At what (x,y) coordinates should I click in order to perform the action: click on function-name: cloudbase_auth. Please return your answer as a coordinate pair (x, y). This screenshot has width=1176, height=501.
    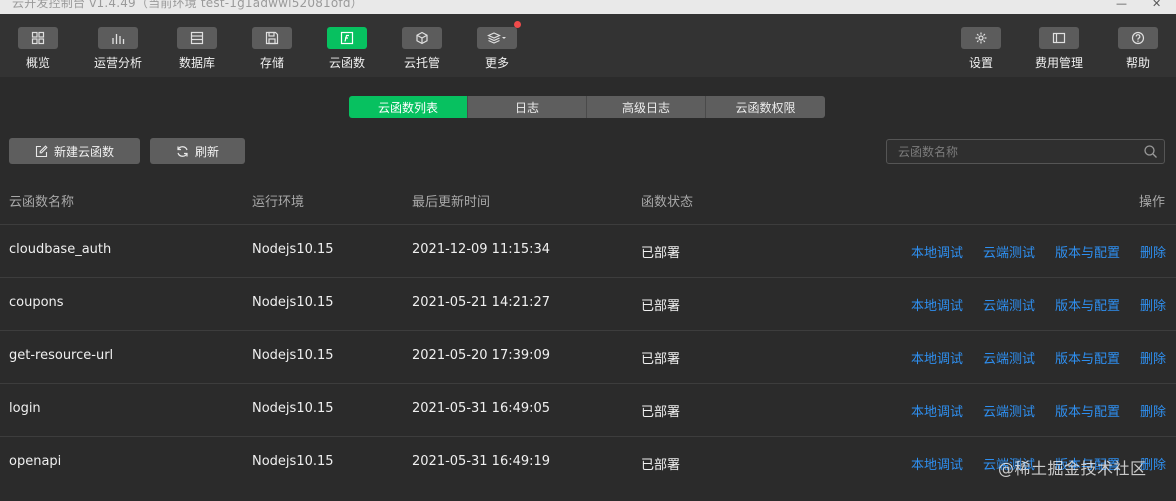
    Looking at the image, I should click on (60, 249).